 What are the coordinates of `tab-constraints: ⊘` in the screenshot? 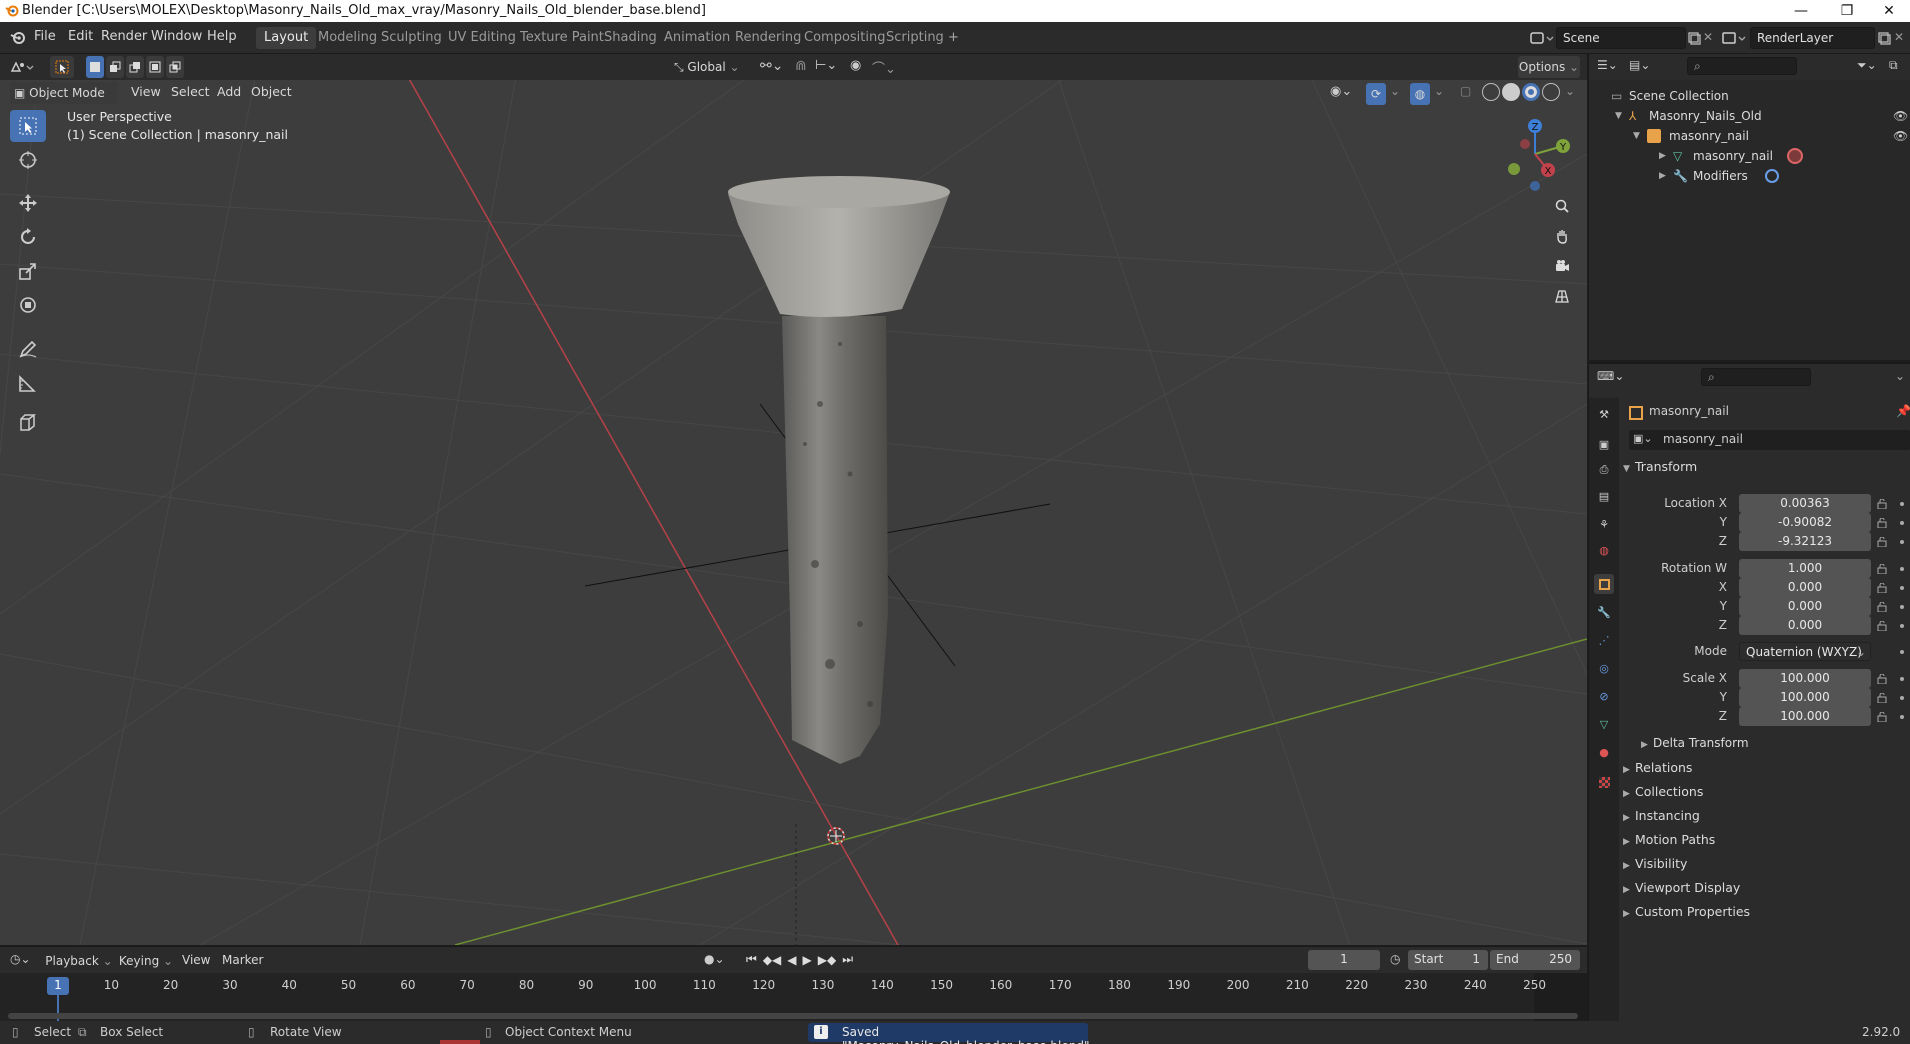 It's located at (1604, 696).